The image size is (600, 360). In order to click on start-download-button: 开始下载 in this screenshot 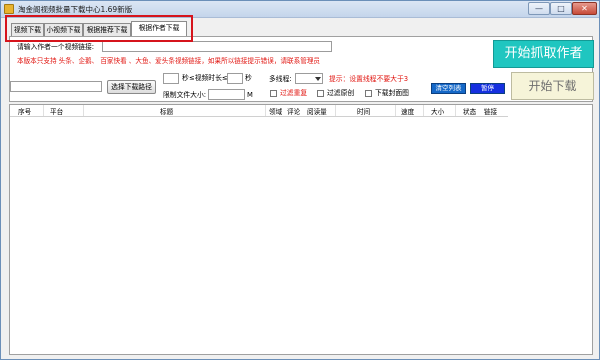, I will do `click(552, 86)`.